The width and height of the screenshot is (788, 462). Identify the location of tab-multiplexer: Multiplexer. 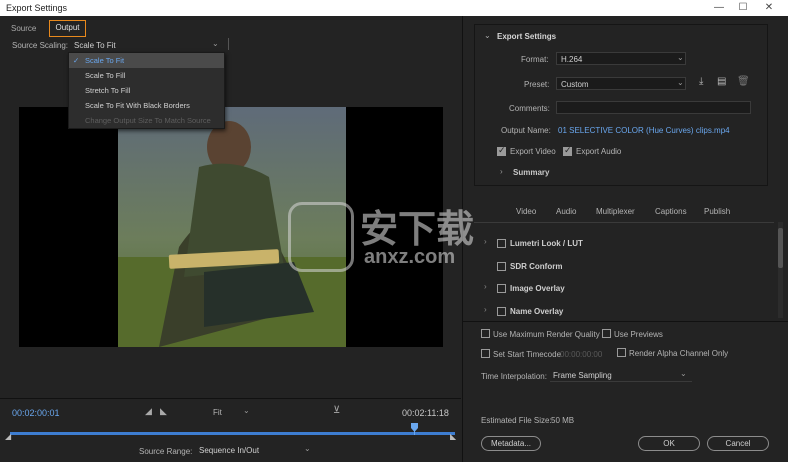
(615, 211).